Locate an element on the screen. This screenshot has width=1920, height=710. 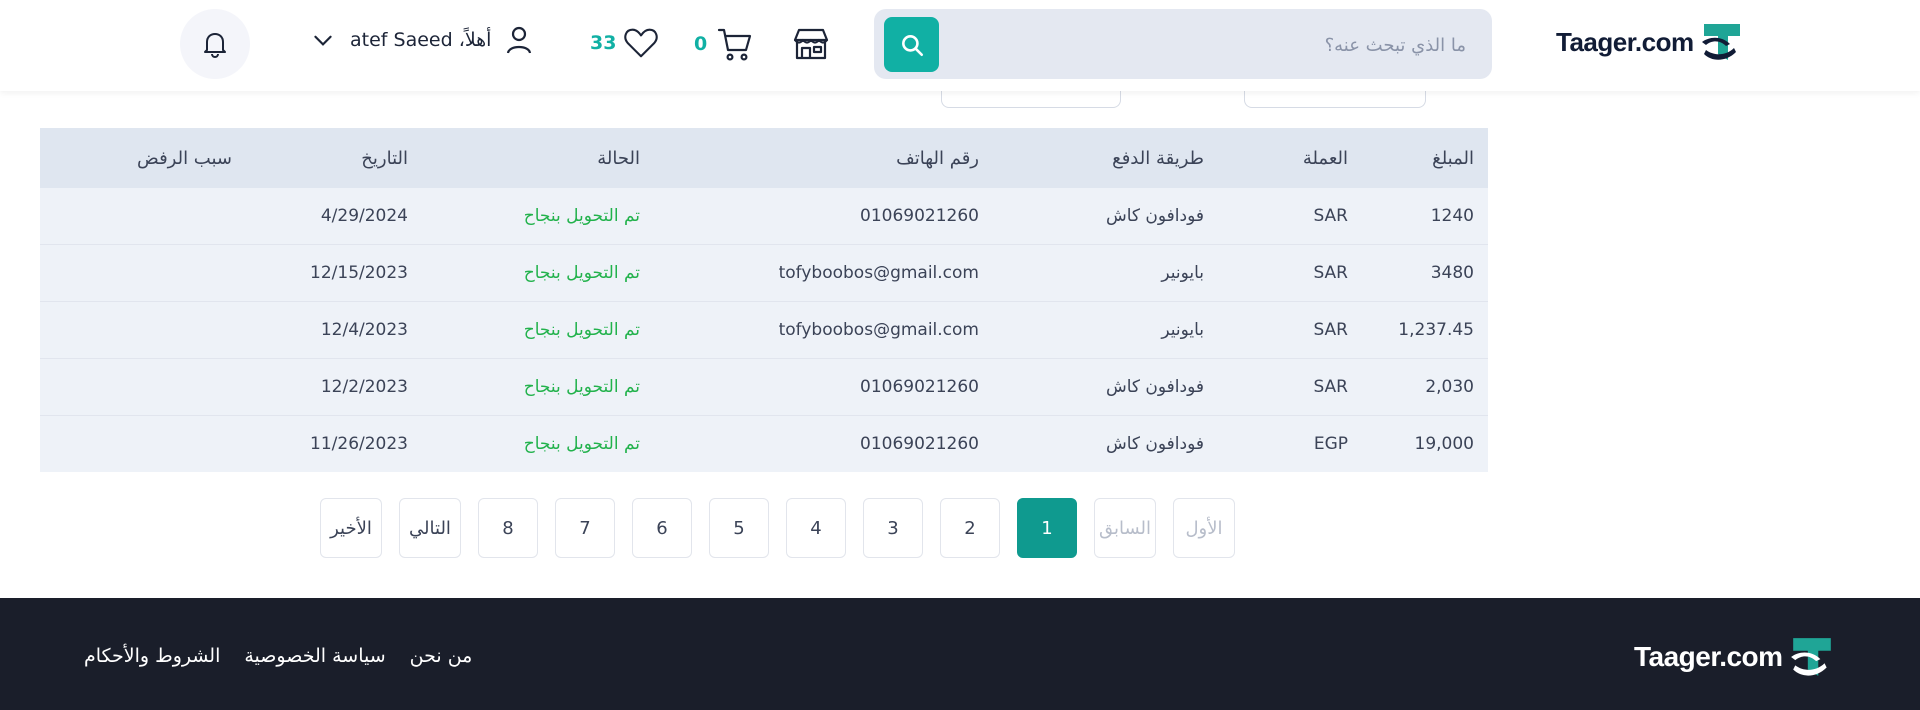
notifications-button is located at coordinates (215, 44).